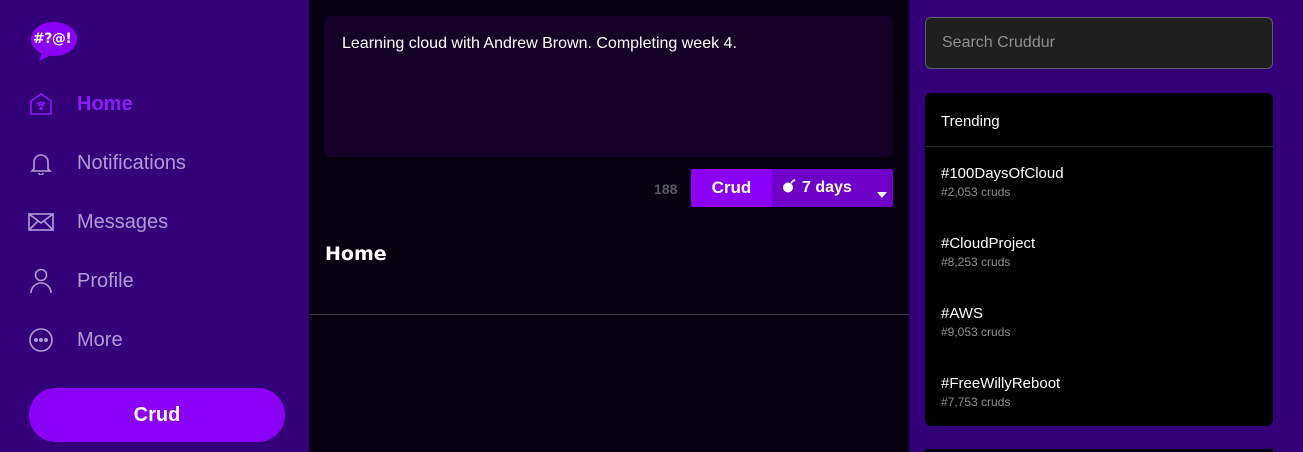  Describe the element at coordinates (41, 163) in the screenshot. I see `bell-icon` at that location.